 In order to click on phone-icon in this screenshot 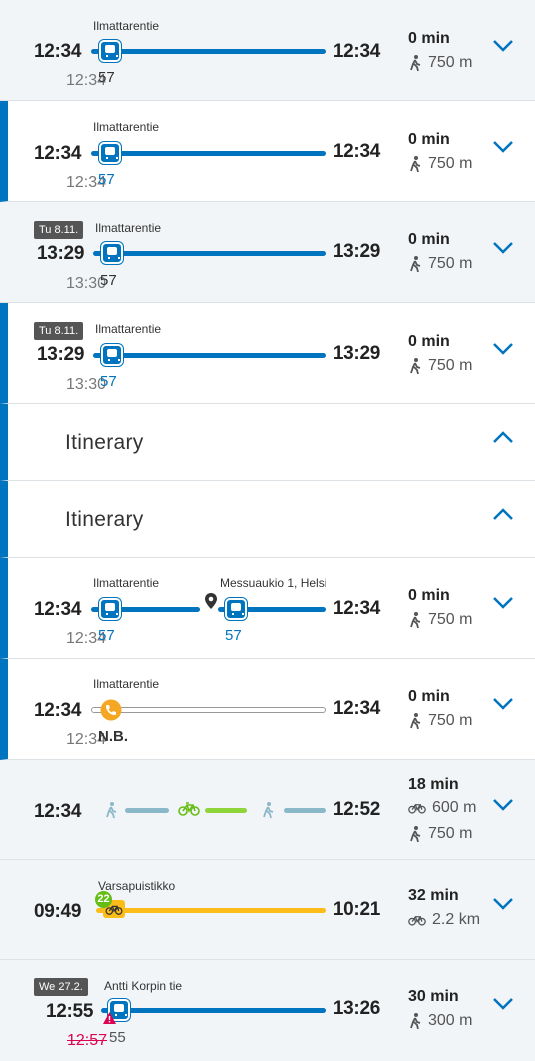, I will do `click(111, 710)`.